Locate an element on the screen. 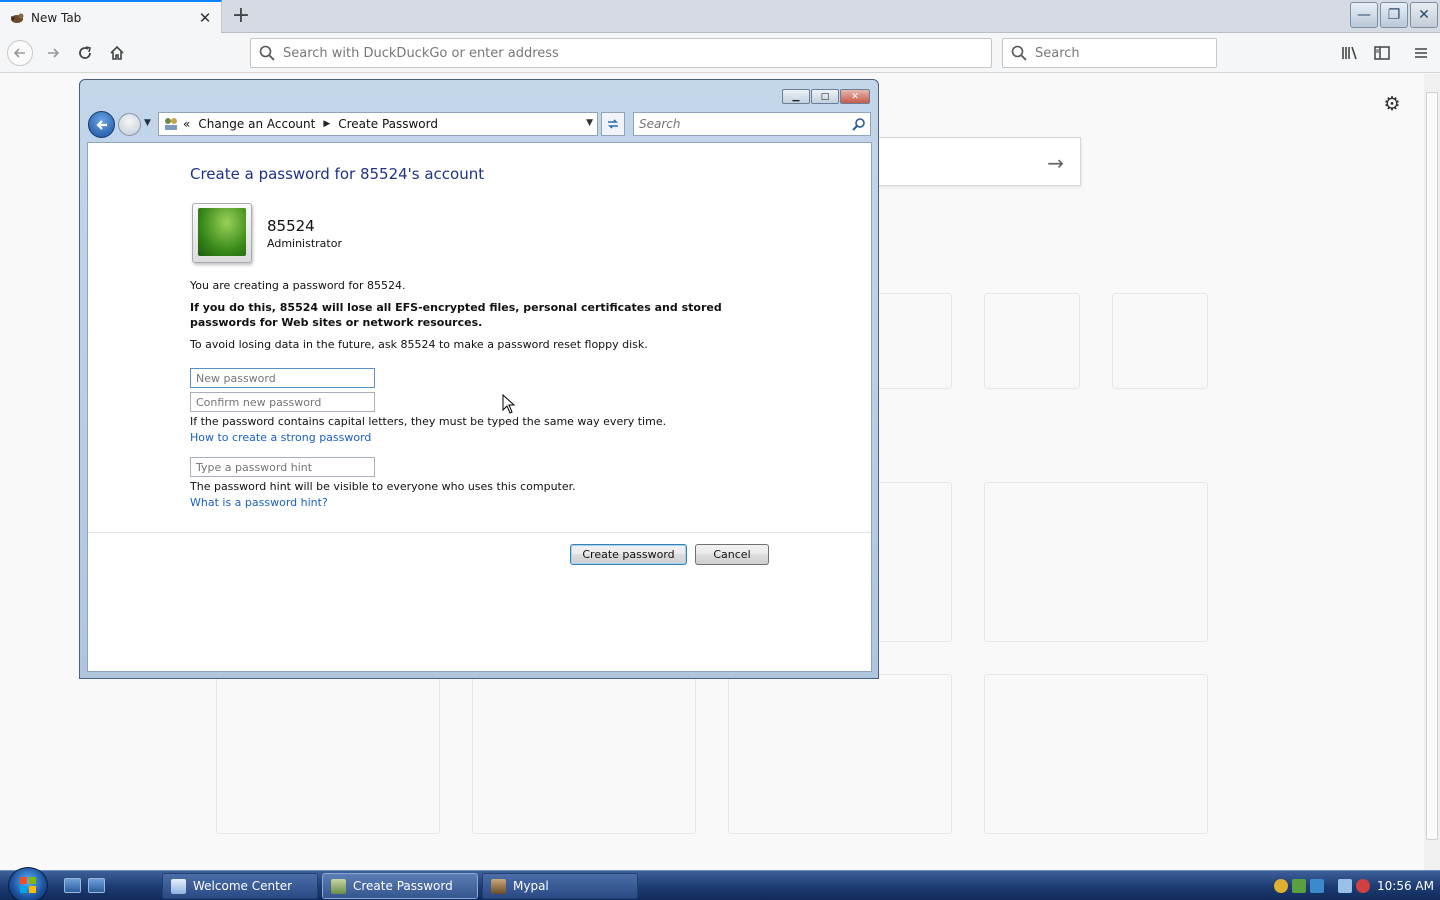 The width and height of the screenshot is (1440, 900). dialog-minimize-button: ▁ is located at coordinates (796, 96).